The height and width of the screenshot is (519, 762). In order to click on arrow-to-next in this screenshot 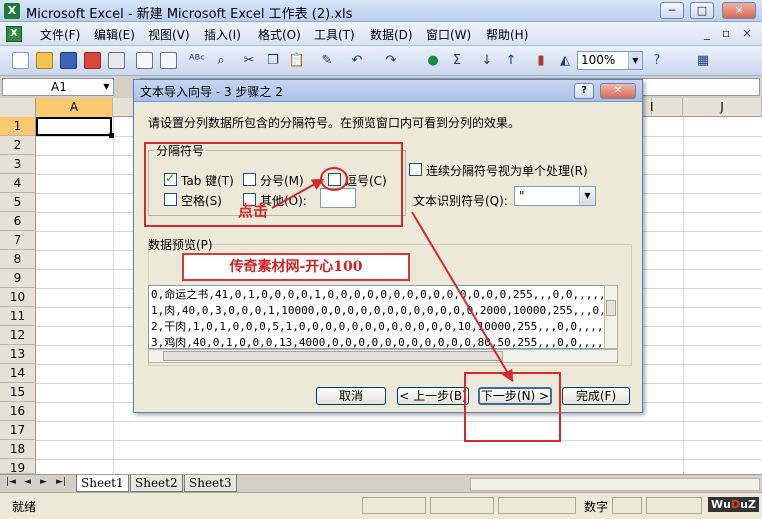, I will do `click(462, 297)`.